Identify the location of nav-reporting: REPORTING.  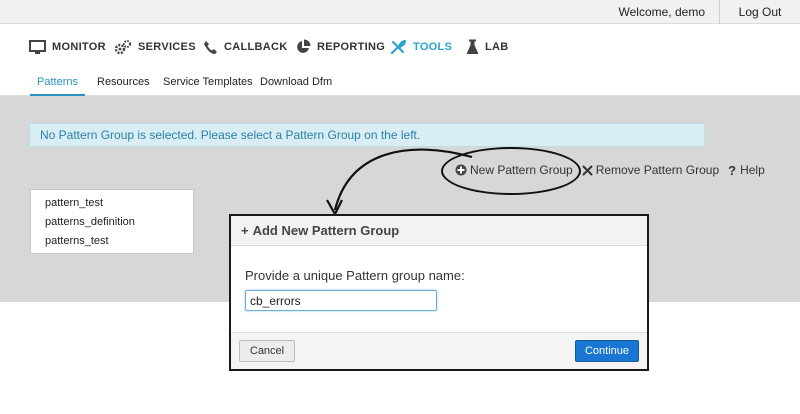
(340, 47).